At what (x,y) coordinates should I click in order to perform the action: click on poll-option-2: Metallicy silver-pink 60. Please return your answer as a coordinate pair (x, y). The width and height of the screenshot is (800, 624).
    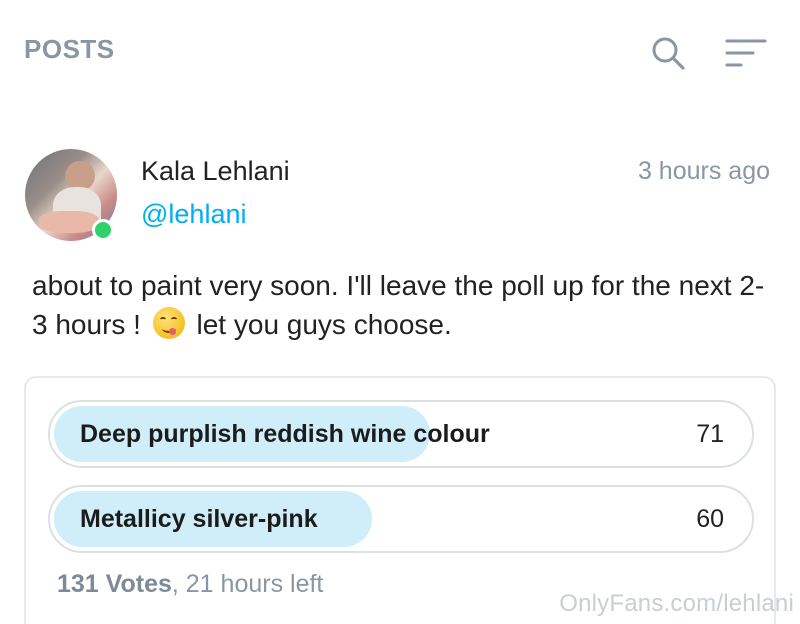
    Looking at the image, I should click on (401, 519).